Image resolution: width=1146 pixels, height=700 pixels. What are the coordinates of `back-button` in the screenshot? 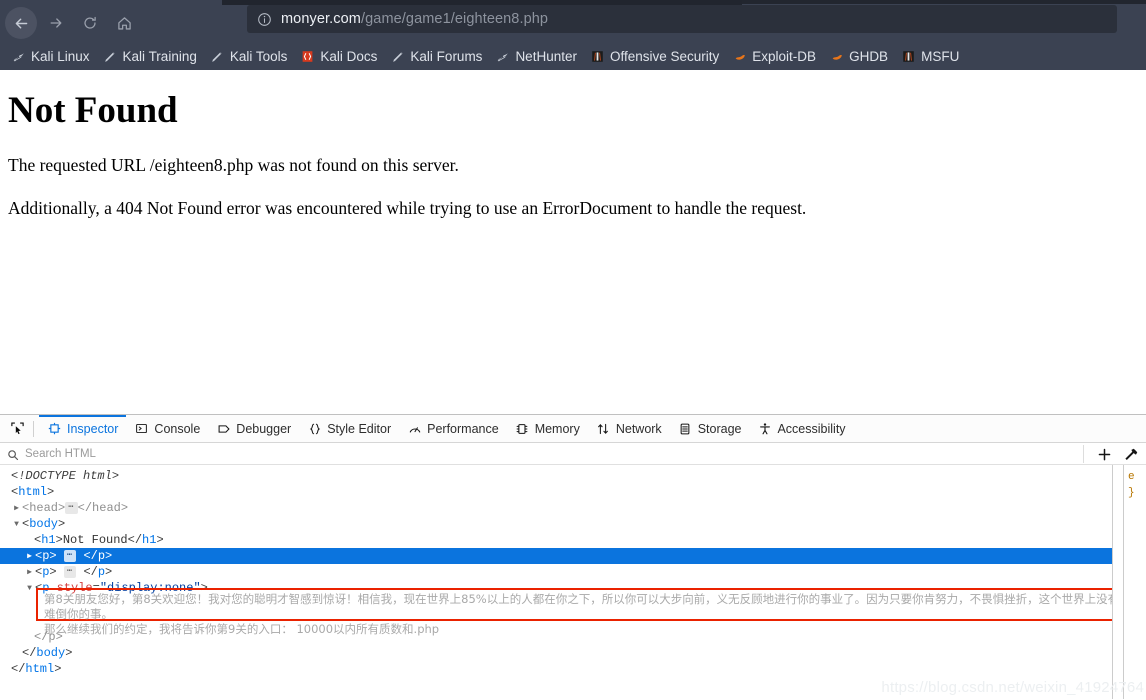 It's located at (21, 23).